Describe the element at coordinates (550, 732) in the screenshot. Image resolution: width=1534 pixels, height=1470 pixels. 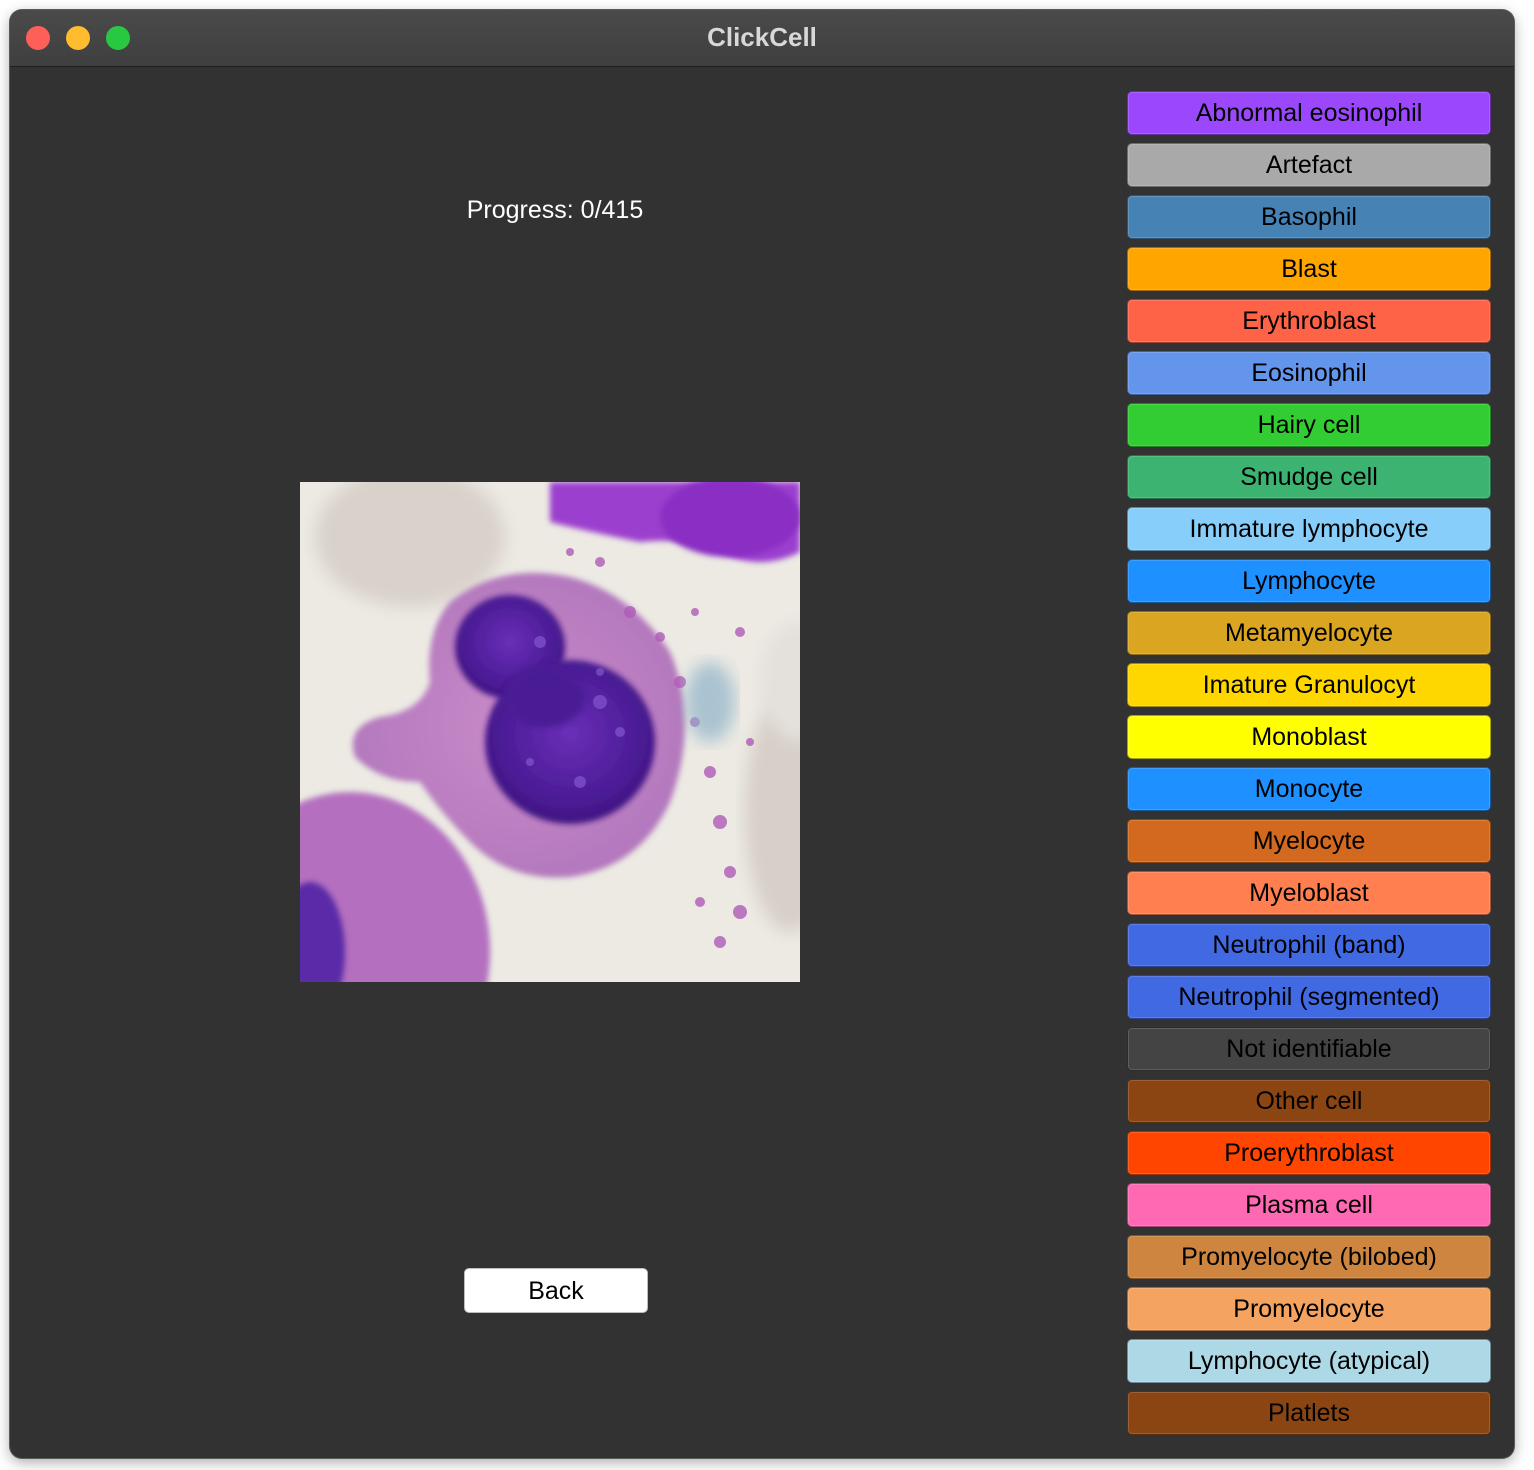
I see `cell-image` at that location.